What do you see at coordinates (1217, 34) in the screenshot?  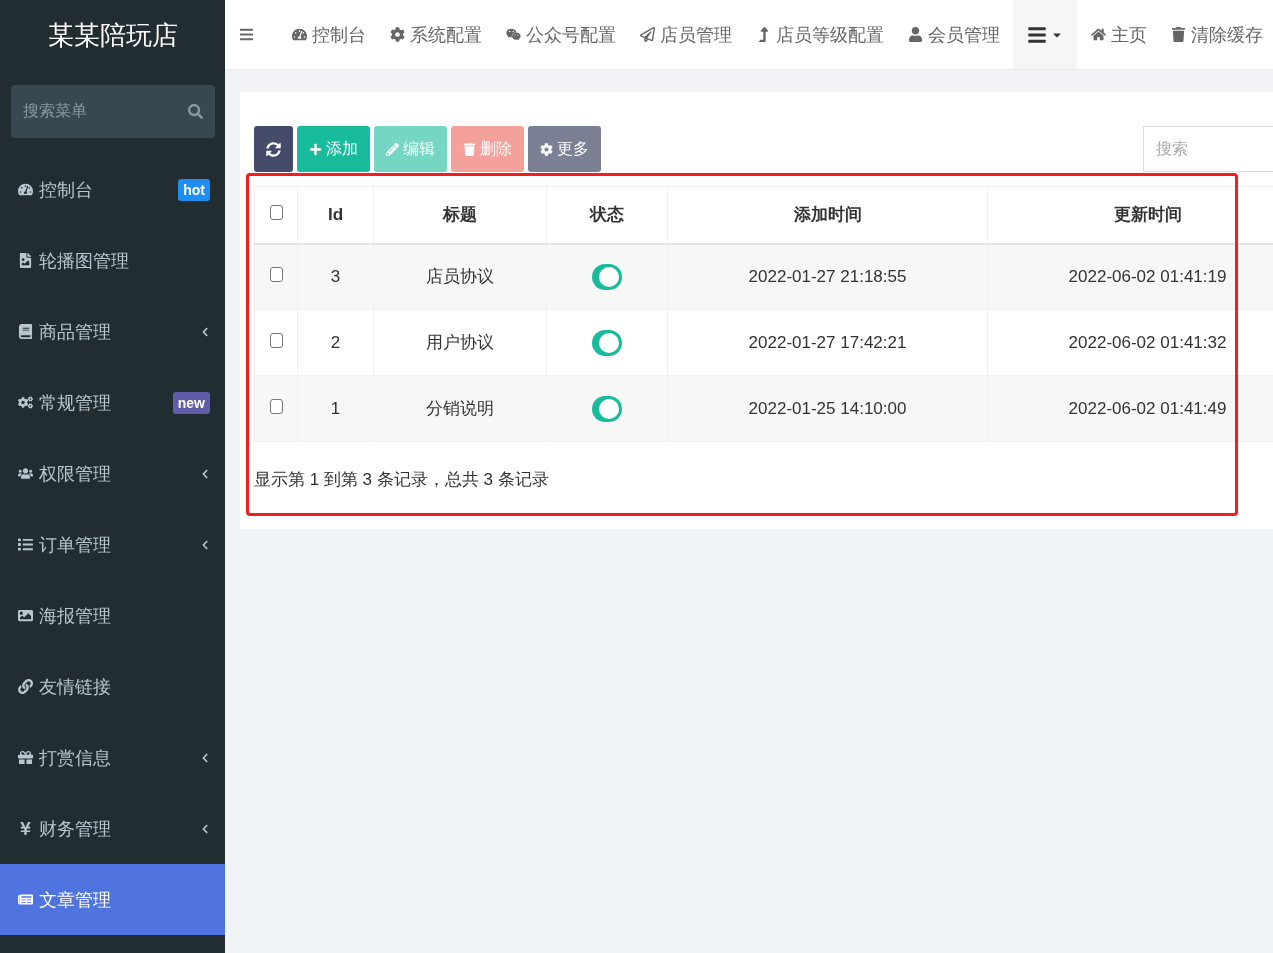 I see `nav-link: 清除缓存` at bounding box center [1217, 34].